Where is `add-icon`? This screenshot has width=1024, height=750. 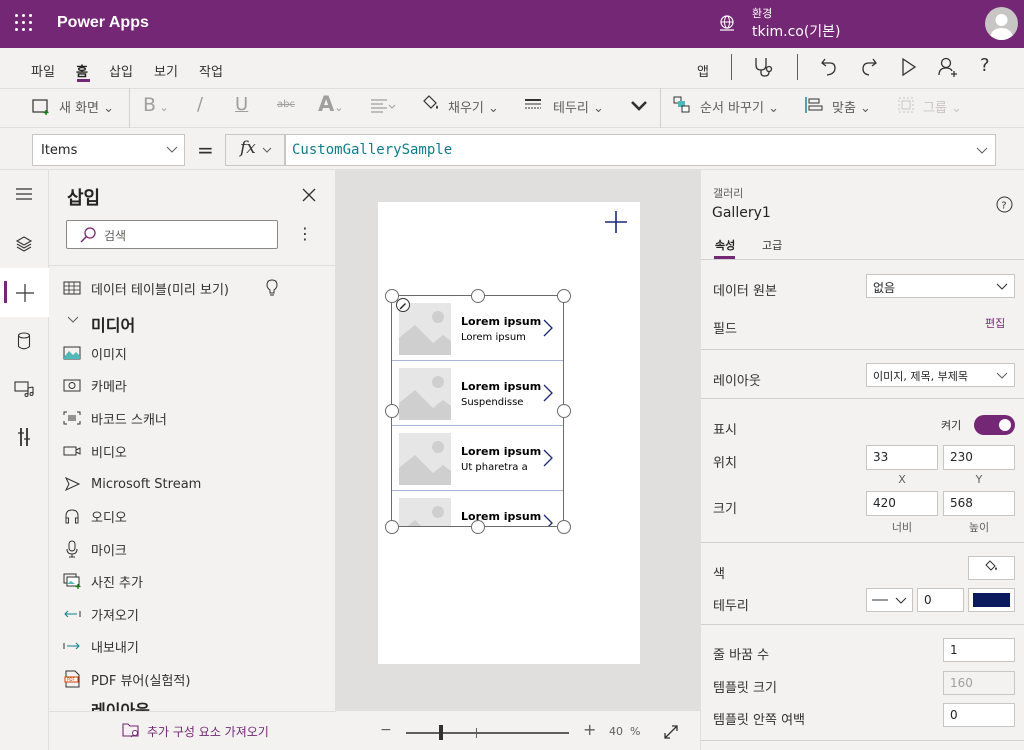
add-icon is located at coordinates (616, 222).